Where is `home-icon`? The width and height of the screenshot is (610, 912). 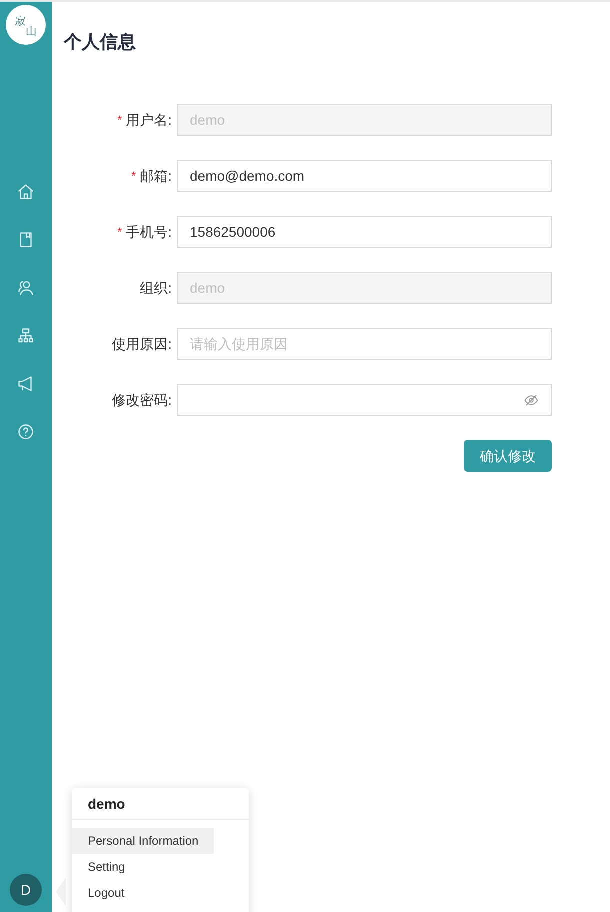 home-icon is located at coordinates (26, 192).